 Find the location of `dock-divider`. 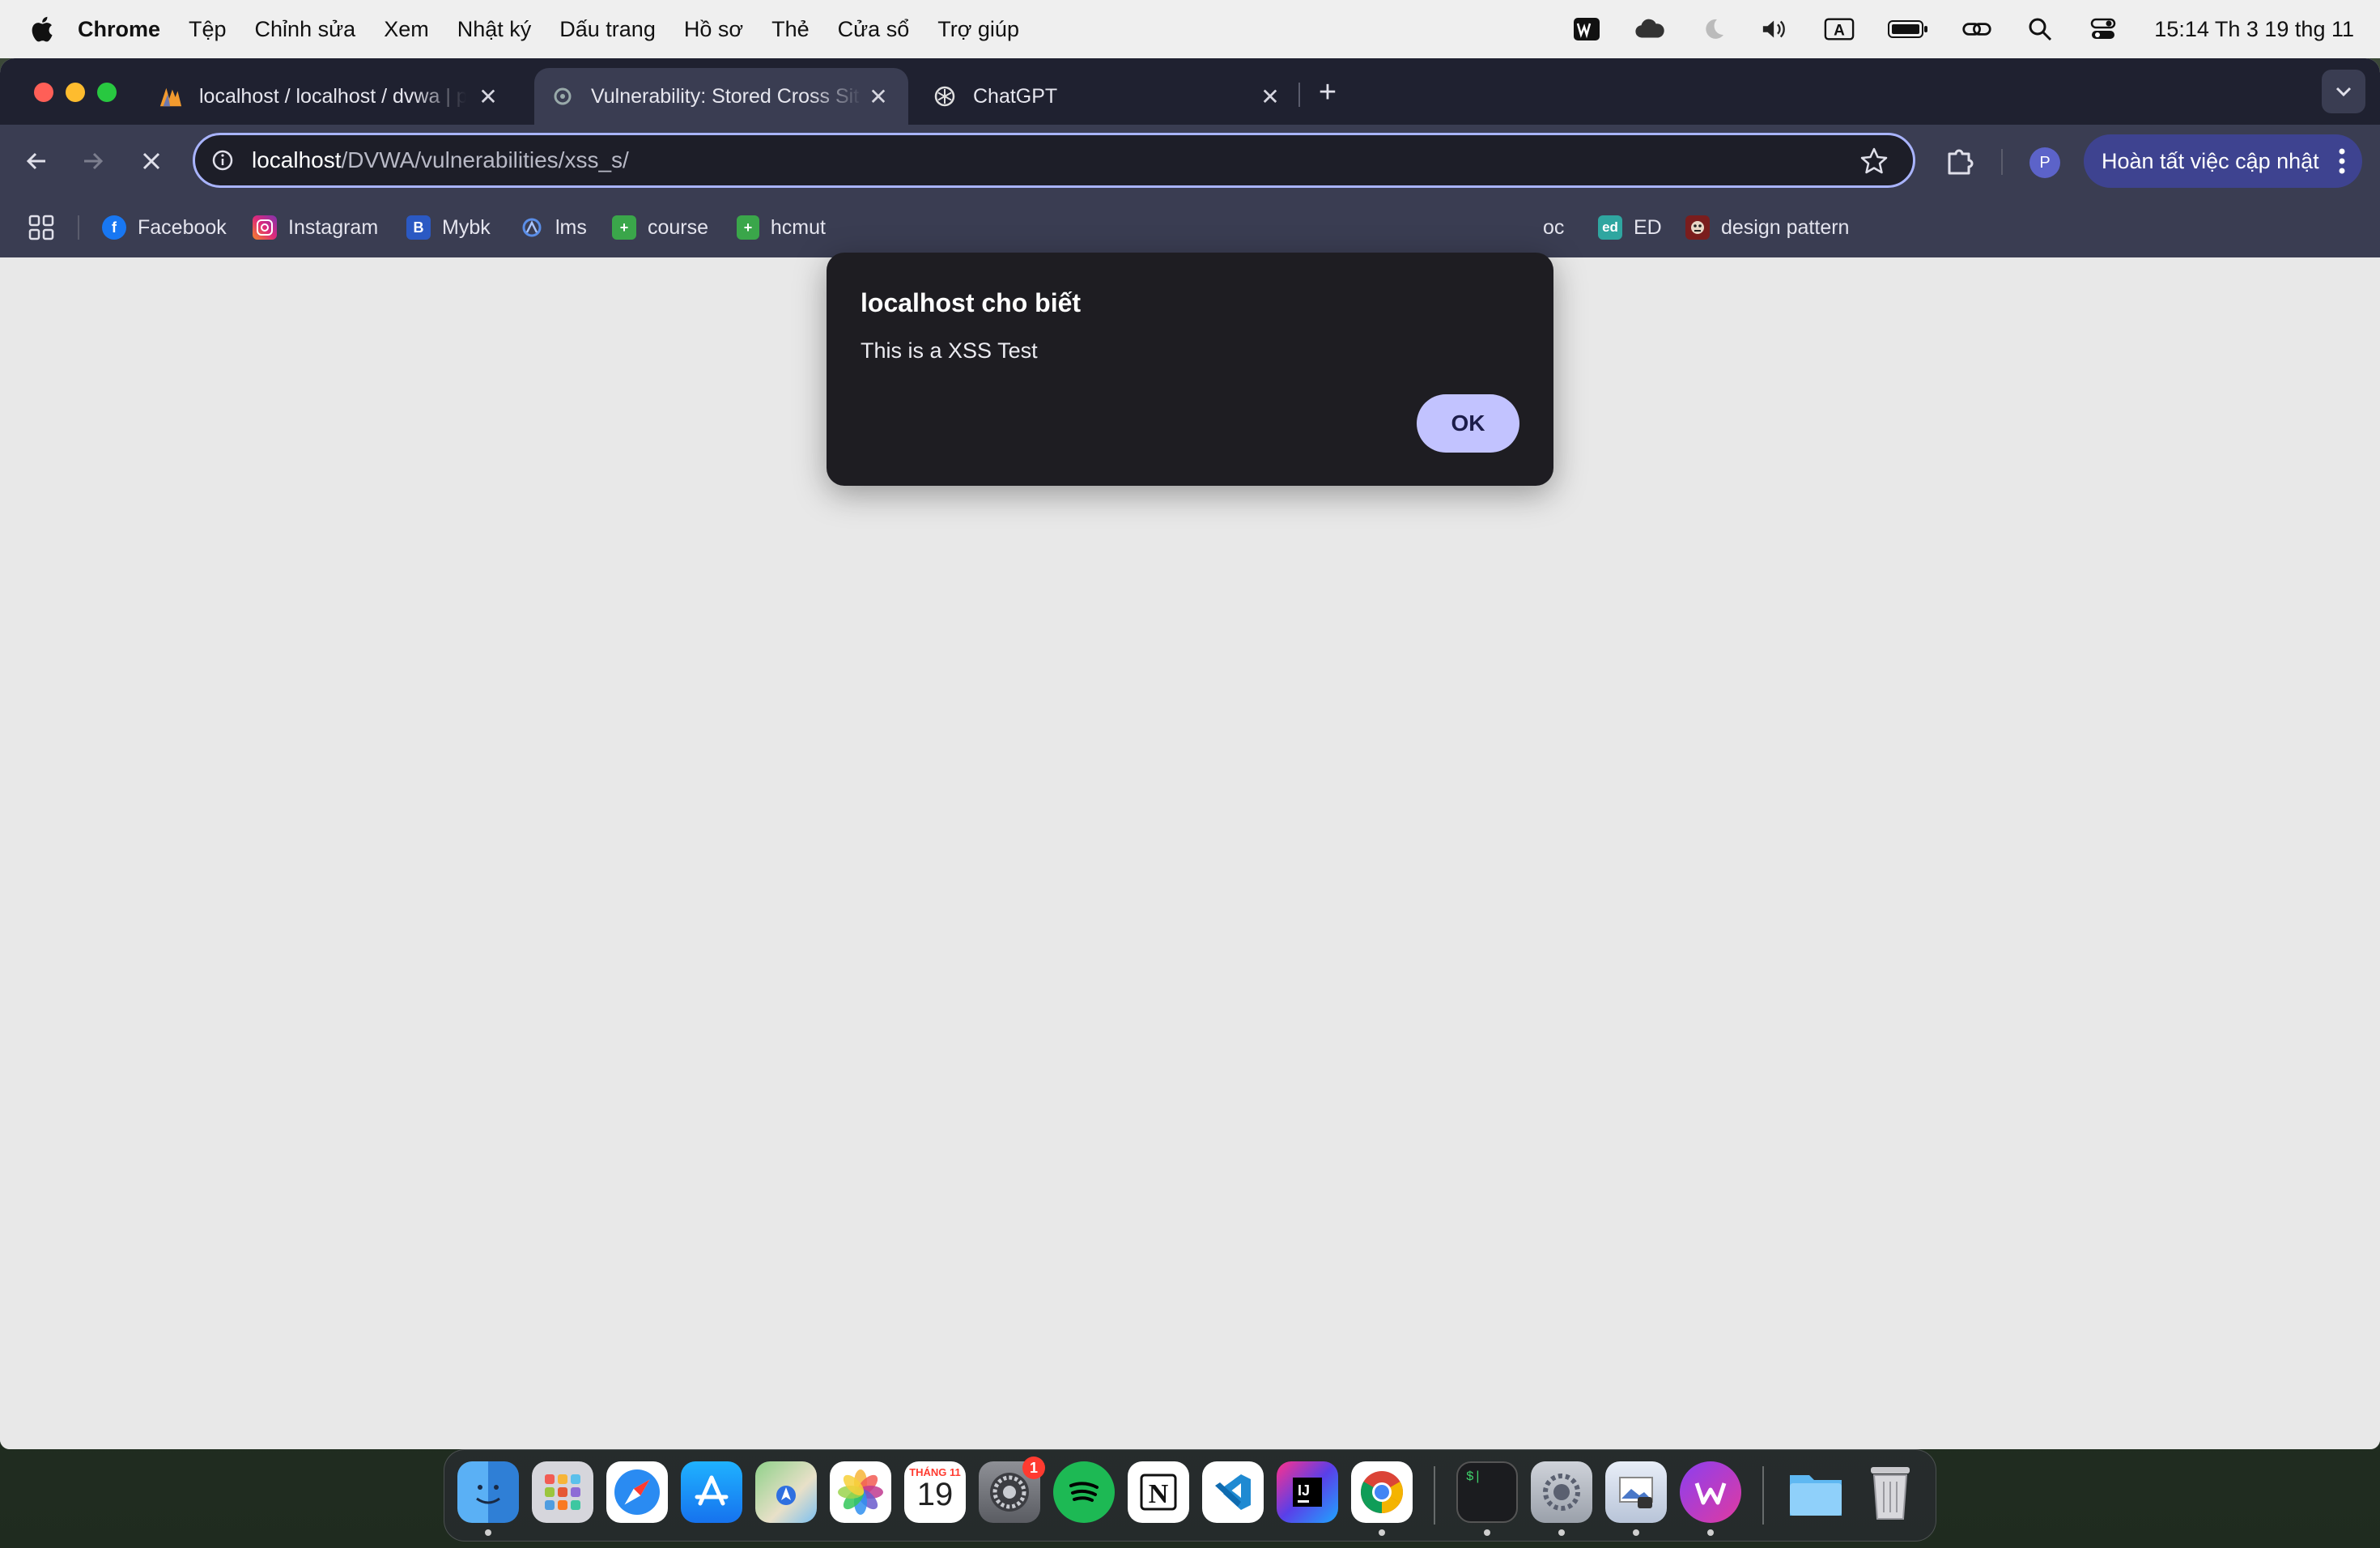

dock-divider is located at coordinates (1763, 1495).